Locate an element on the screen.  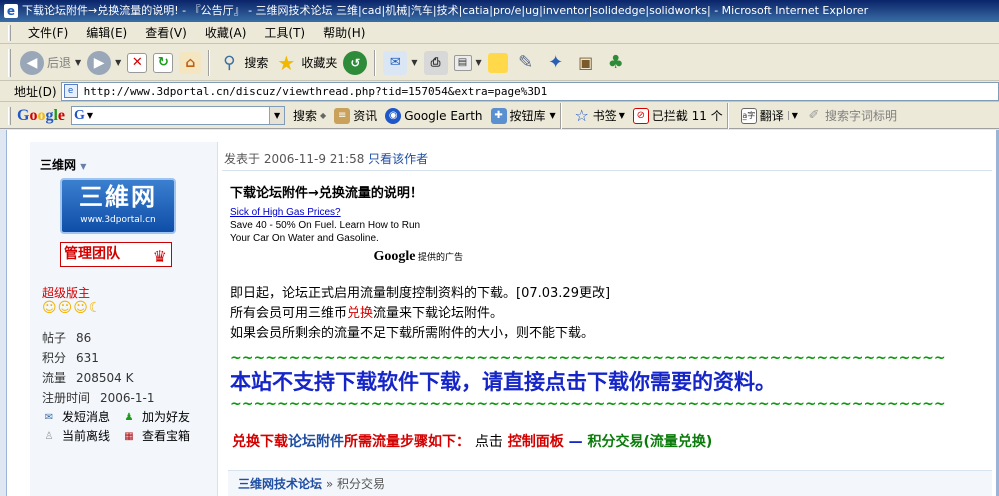
translate-button: a̲字 翻译 ▼ is located at coordinates (769, 115).